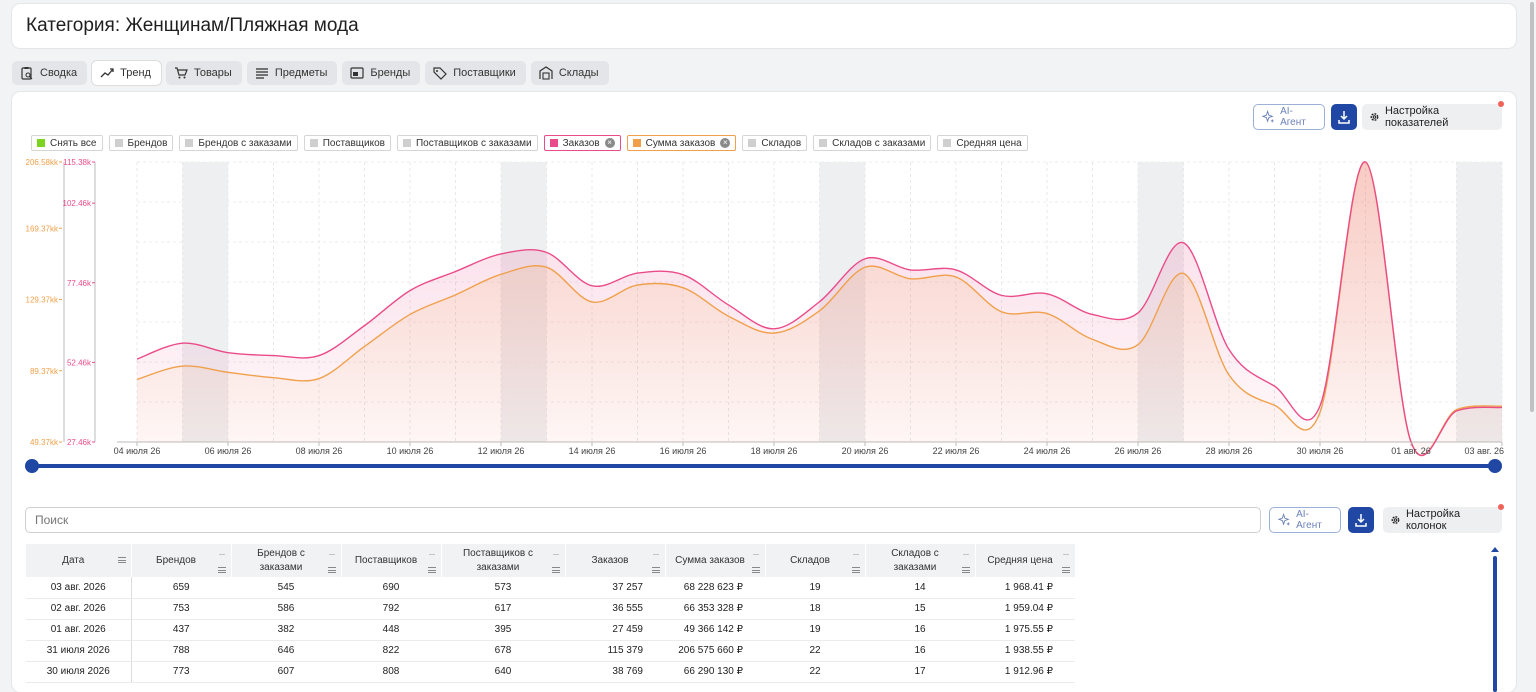 The height and width of the screenshot is (692, 1536). I want to click on legend-warehouses-with-orders: Складов с заказами, so click(872, 143).